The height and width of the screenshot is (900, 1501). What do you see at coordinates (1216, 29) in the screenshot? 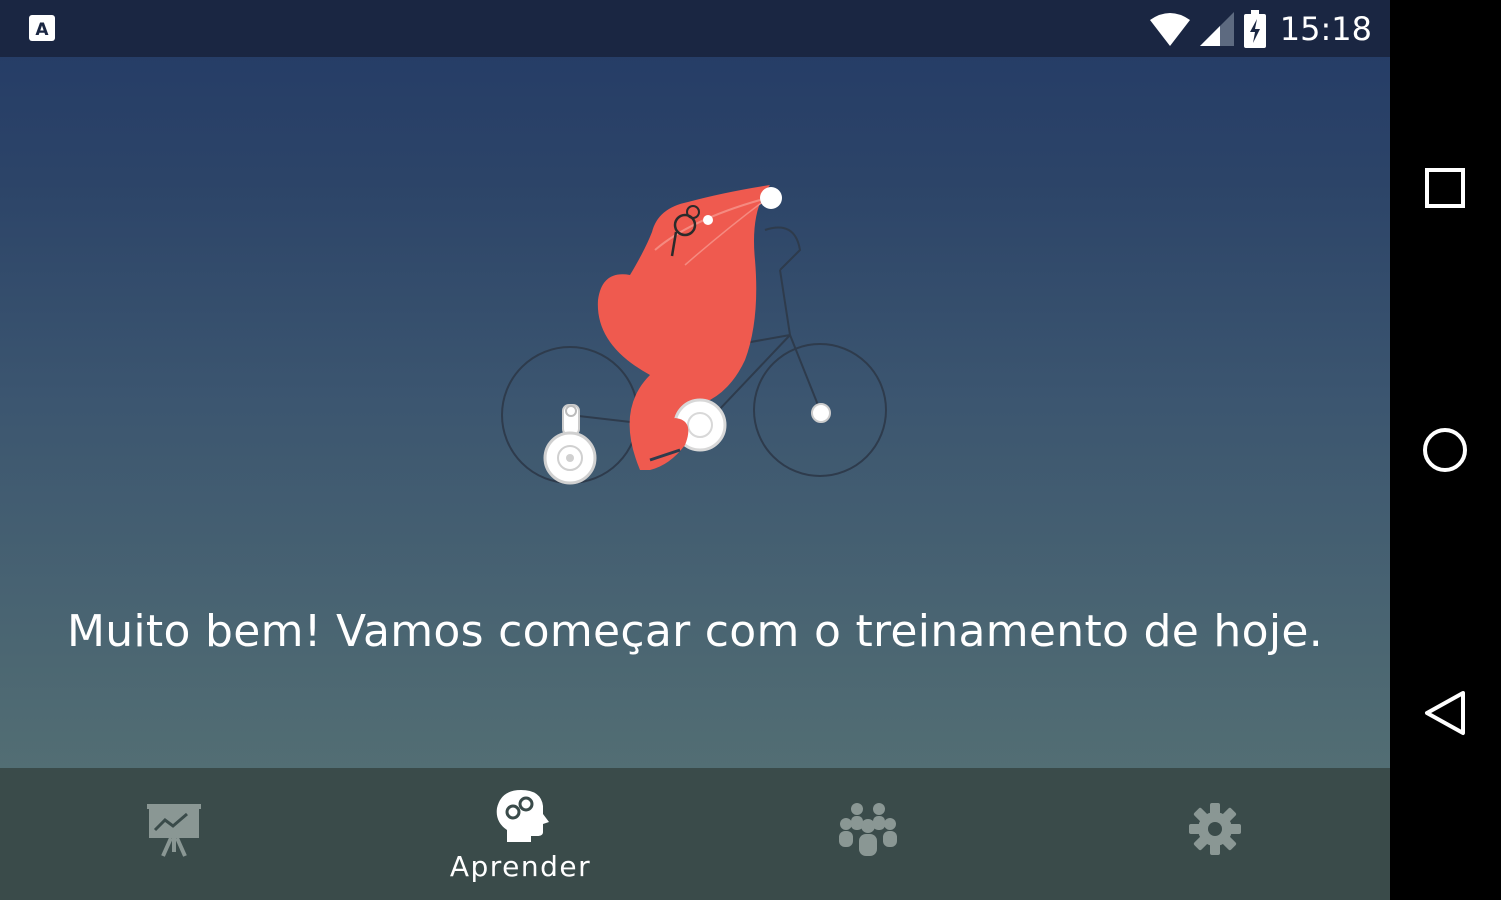
I see `cell-signal-icon` at bounding box center [1216, 29].